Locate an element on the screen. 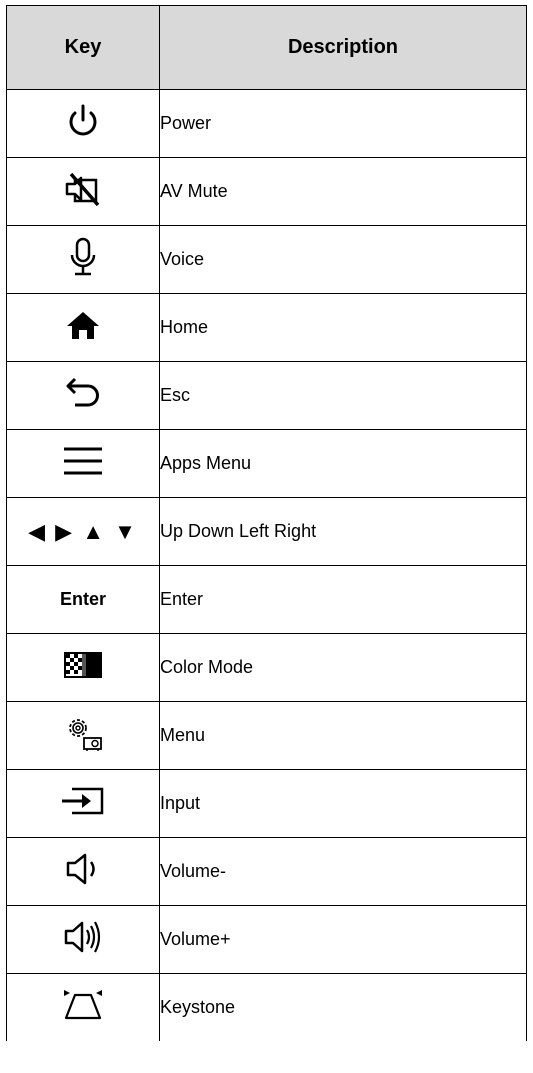 The height and width of the screenshot is (1073, 533). table-row: Enter Enter is located at coordinates (266, 599).